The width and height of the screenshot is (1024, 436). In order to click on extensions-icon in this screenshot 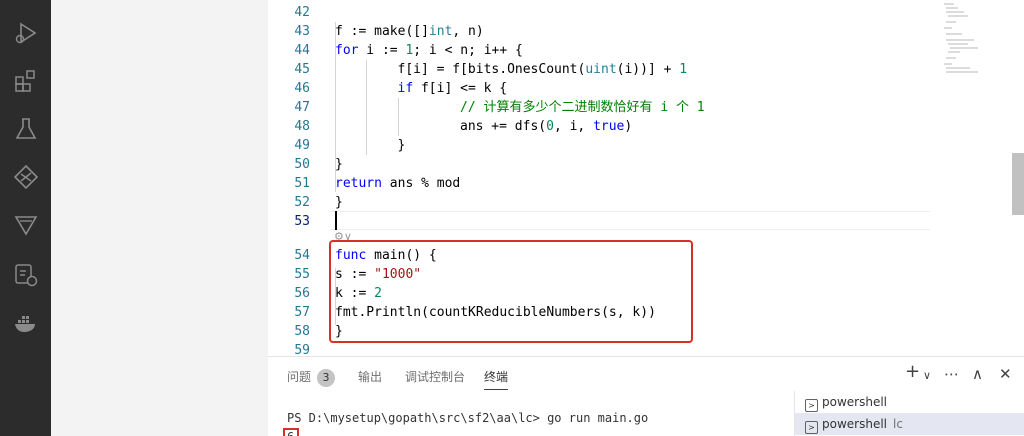, I will do `click(26, 81)`.